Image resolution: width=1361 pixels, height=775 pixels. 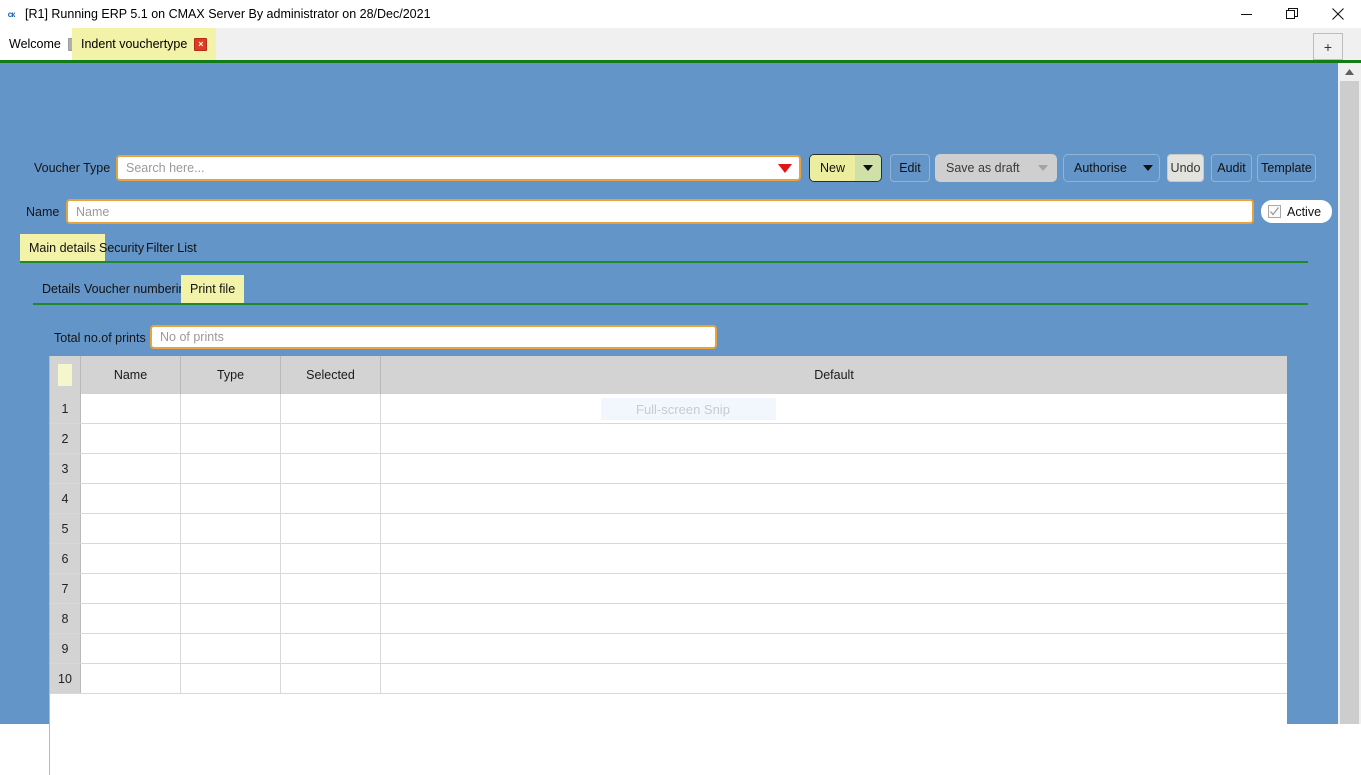 I want to click on minimize-button, so click(x=1246, y=14).